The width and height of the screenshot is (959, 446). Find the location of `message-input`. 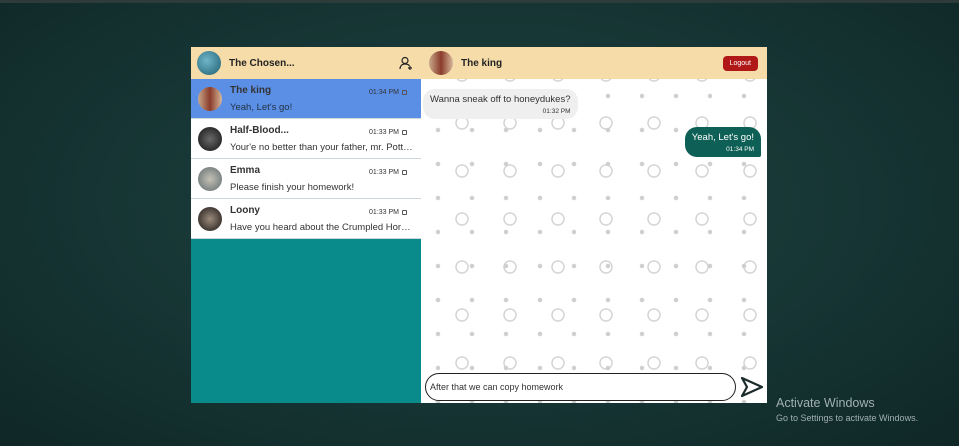

message-input is located at coordinates (580, 387).